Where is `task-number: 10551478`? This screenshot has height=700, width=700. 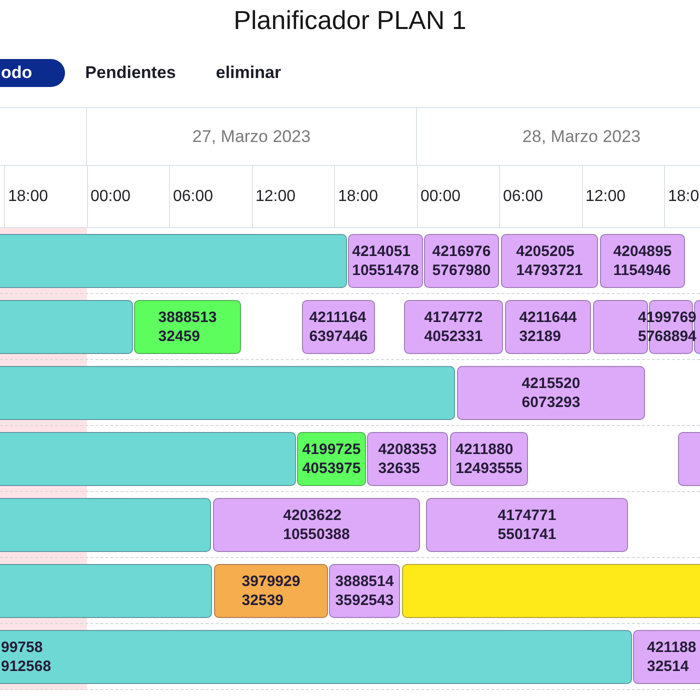
task-number: 10551478 is located at coordinates (385, 270).